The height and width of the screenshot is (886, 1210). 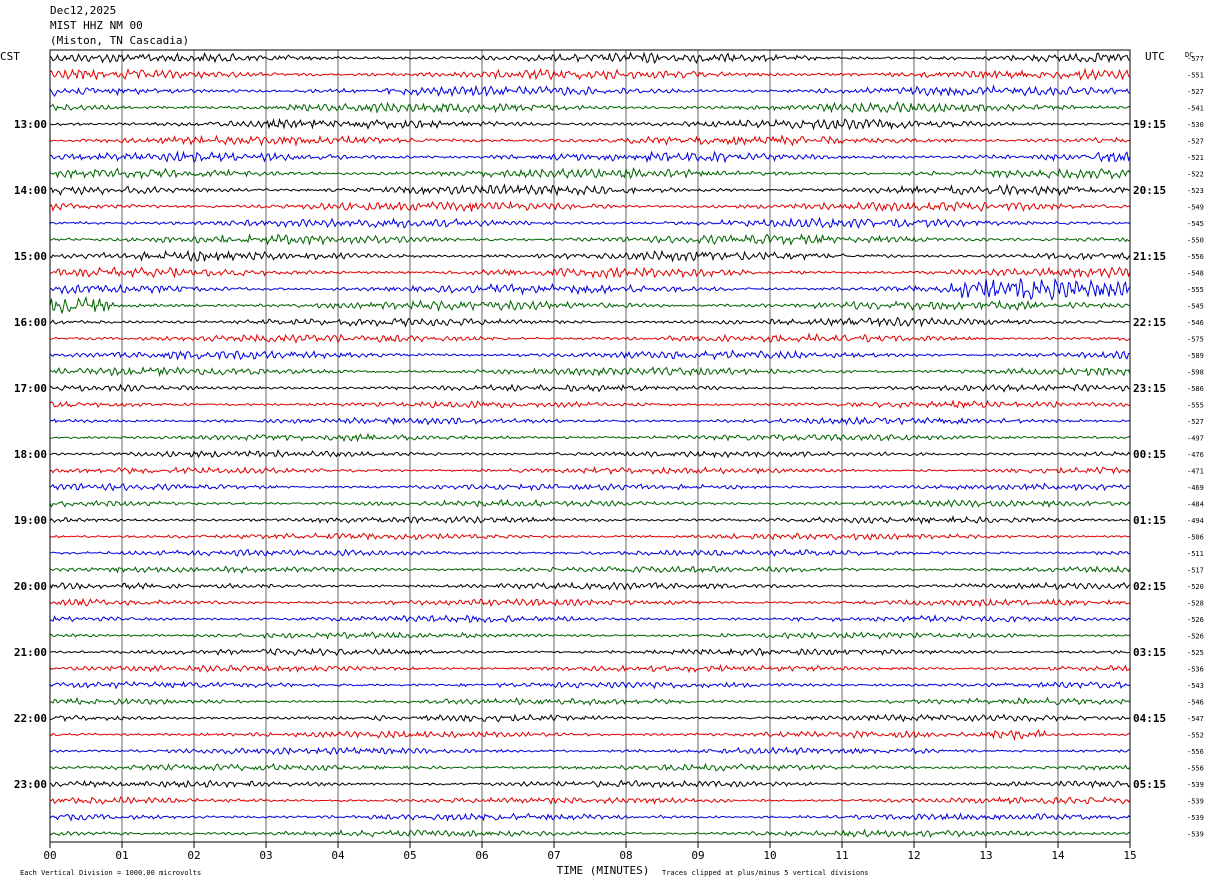 What do you see at coordinates (1195, 604) in the screenshot?
I see `dc-offset-value: -528` at bounding box center [1195, 604].